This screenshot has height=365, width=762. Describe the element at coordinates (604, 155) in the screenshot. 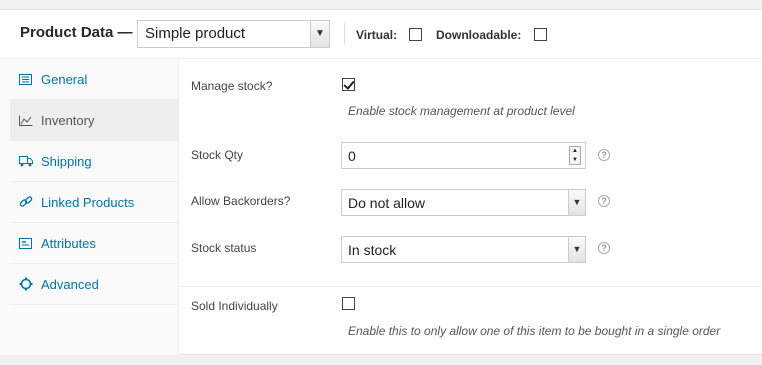

I see `stock-qty-help-icon: ?` at that location.